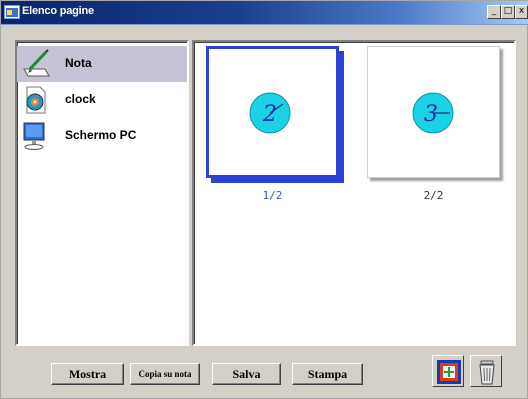 Image resolution: width=528 pixels, height=399 pixels. I want to click on thumbnail-caption-1: 1/2, so click(272, 195).